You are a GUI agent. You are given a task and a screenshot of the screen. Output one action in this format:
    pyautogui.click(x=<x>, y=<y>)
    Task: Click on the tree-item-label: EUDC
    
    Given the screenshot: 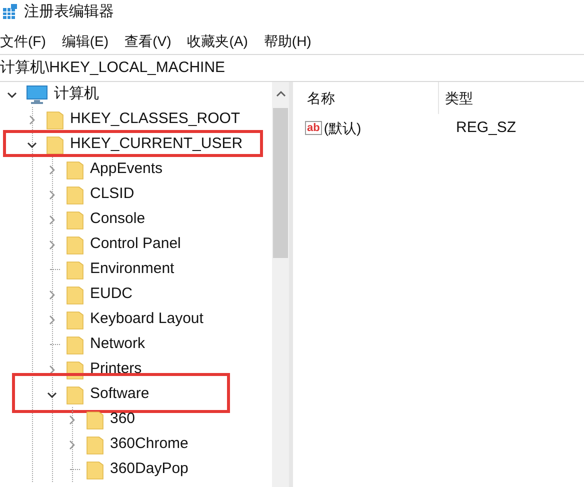 What is the action you would take?
    pyautogui.click(x=111, y=294)
    